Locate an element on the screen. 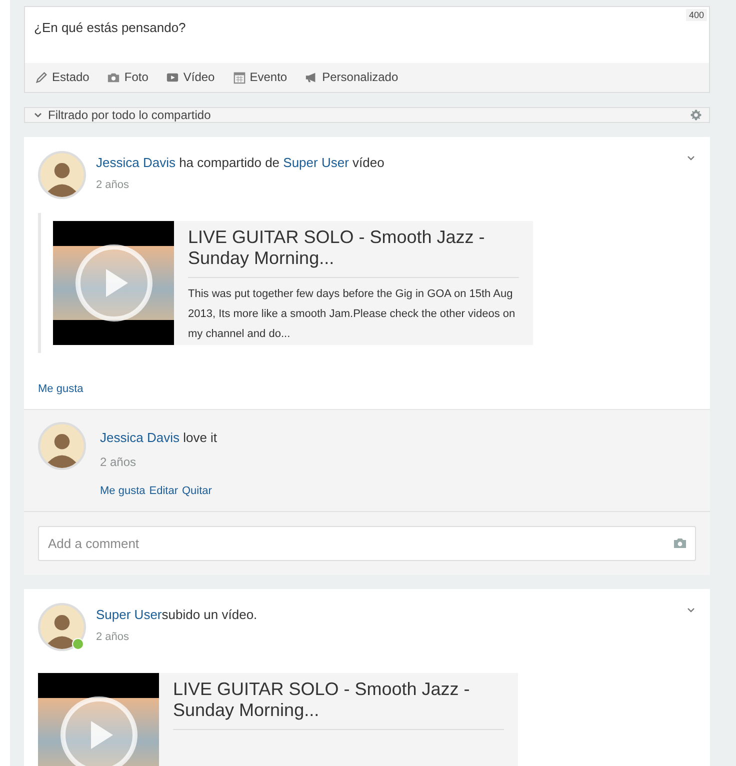  comment-action-link: Me gusta is located at coordinates (123, 491).